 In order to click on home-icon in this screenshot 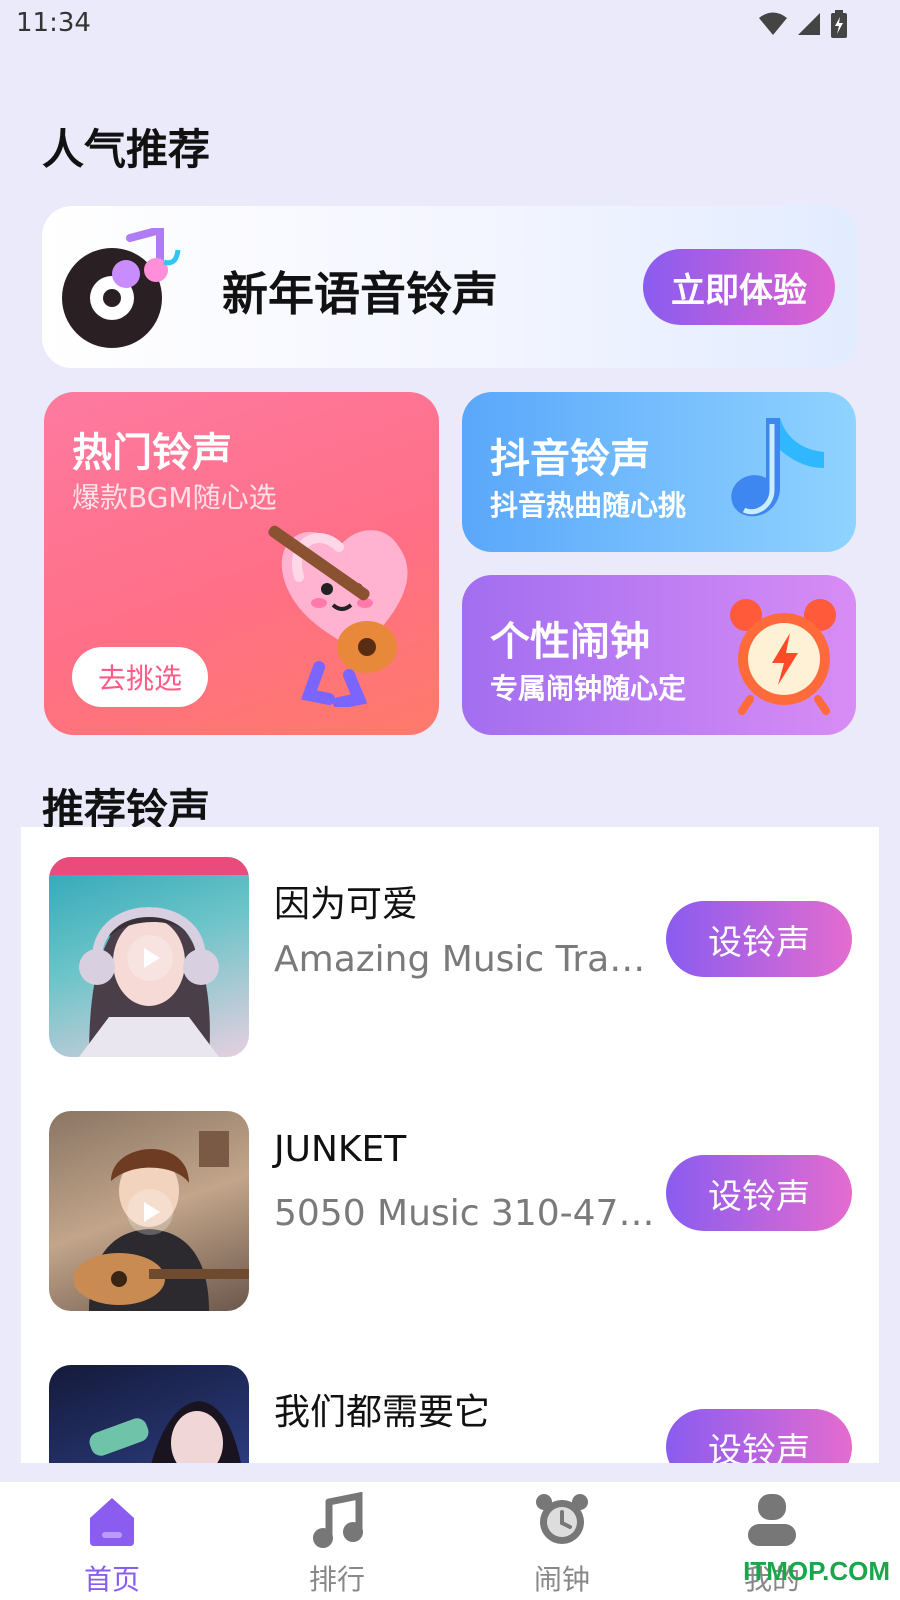, I will do `click(112, 1522)`.